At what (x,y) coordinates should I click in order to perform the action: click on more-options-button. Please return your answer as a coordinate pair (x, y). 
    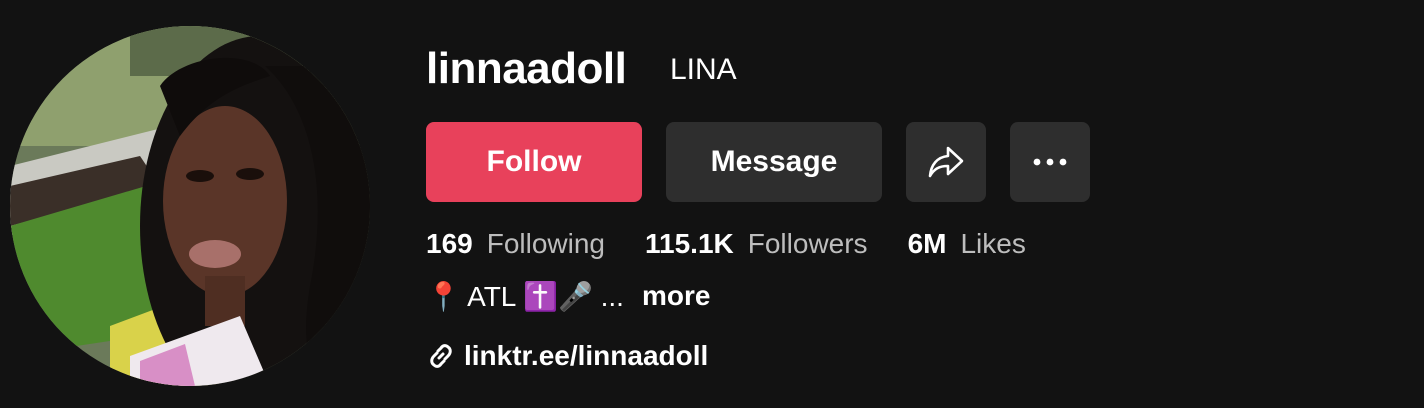
    Looking at the image, I should click on (1050, 162).